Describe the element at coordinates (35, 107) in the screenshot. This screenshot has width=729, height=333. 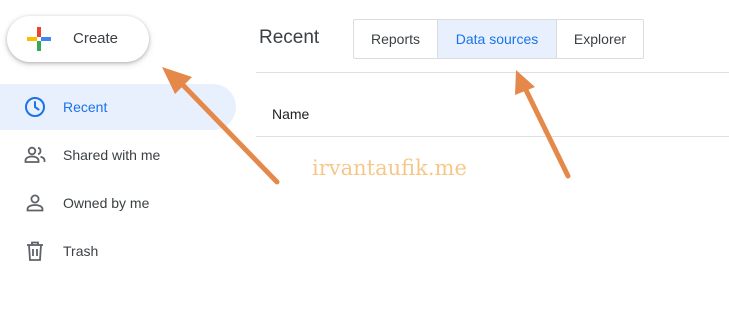
I see `clock-icon` at that location.